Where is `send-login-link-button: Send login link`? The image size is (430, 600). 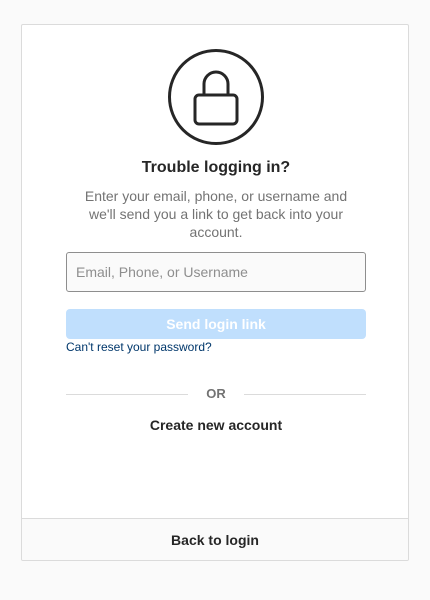 send-login-link-button: Send login link is located at coordinates (216, 324).